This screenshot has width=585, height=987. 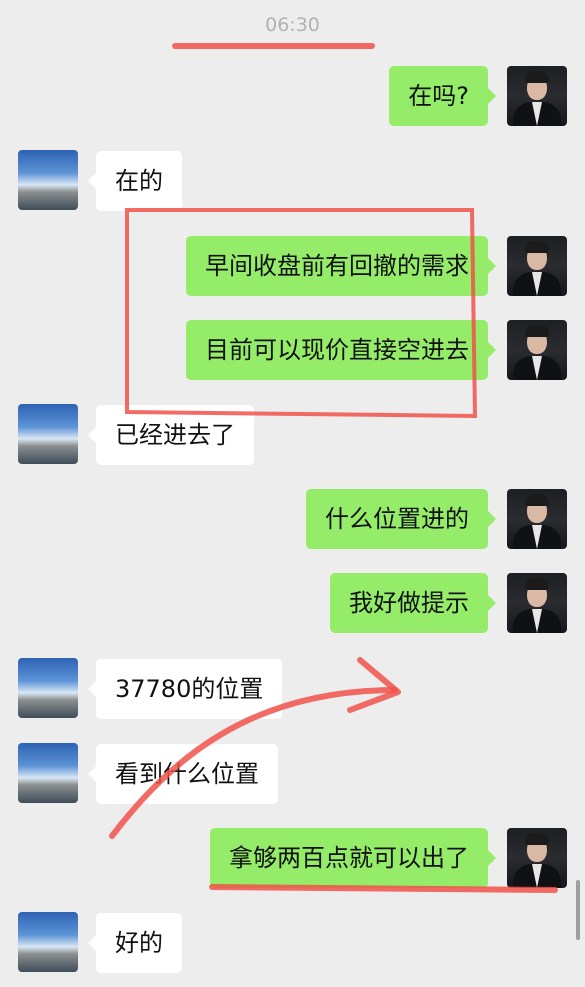 I want to click on outgoing-message: 在吗?, so click(x=442, y=96).